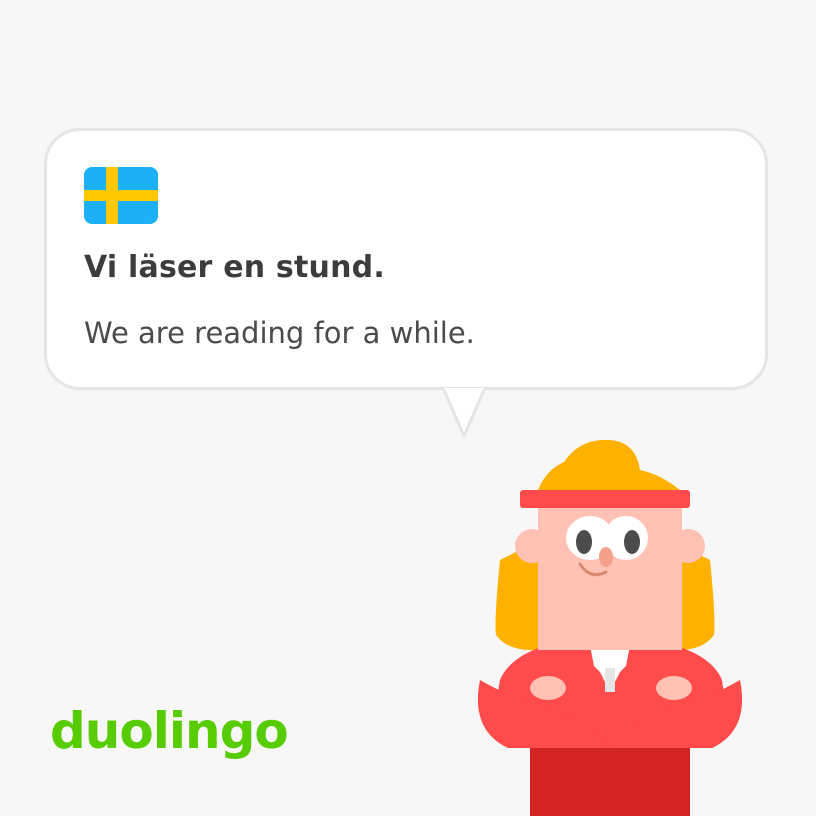 This screenshot has width=816, height=816. Describe the element at coordinates (234, 267) in the screenshot. I see `swedish-sentence: Vi läser en stund.` at that location.